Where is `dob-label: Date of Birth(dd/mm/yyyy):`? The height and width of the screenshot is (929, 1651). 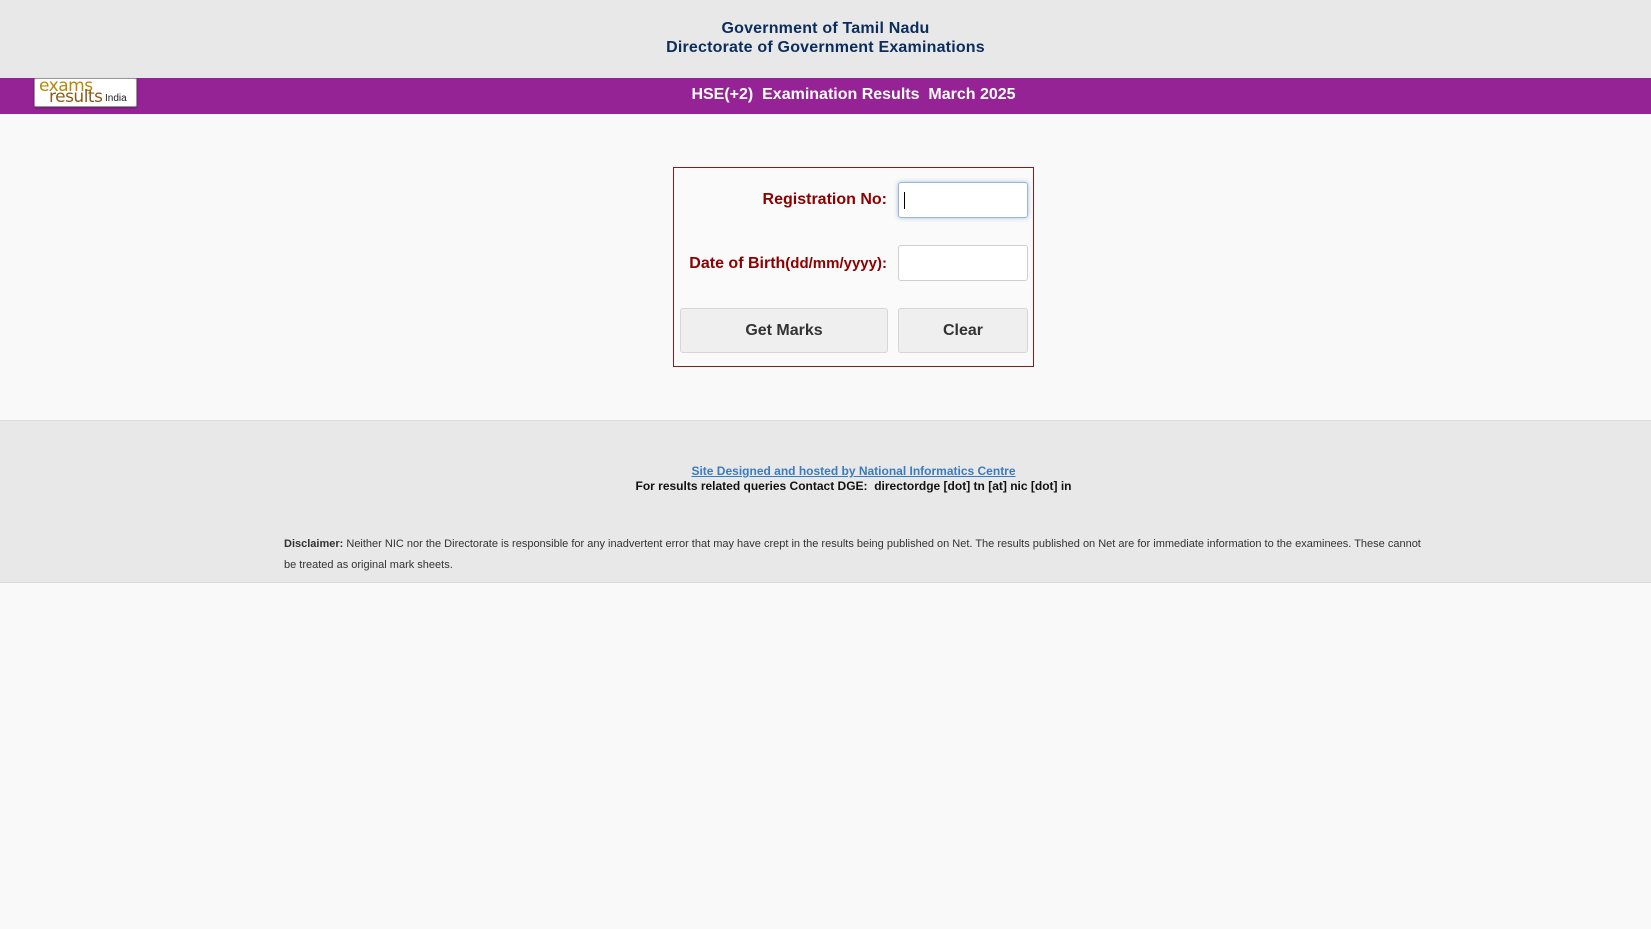 dob-label: Date of Birth(dd/mm/yyyy): is located at coordinates (788, 264).